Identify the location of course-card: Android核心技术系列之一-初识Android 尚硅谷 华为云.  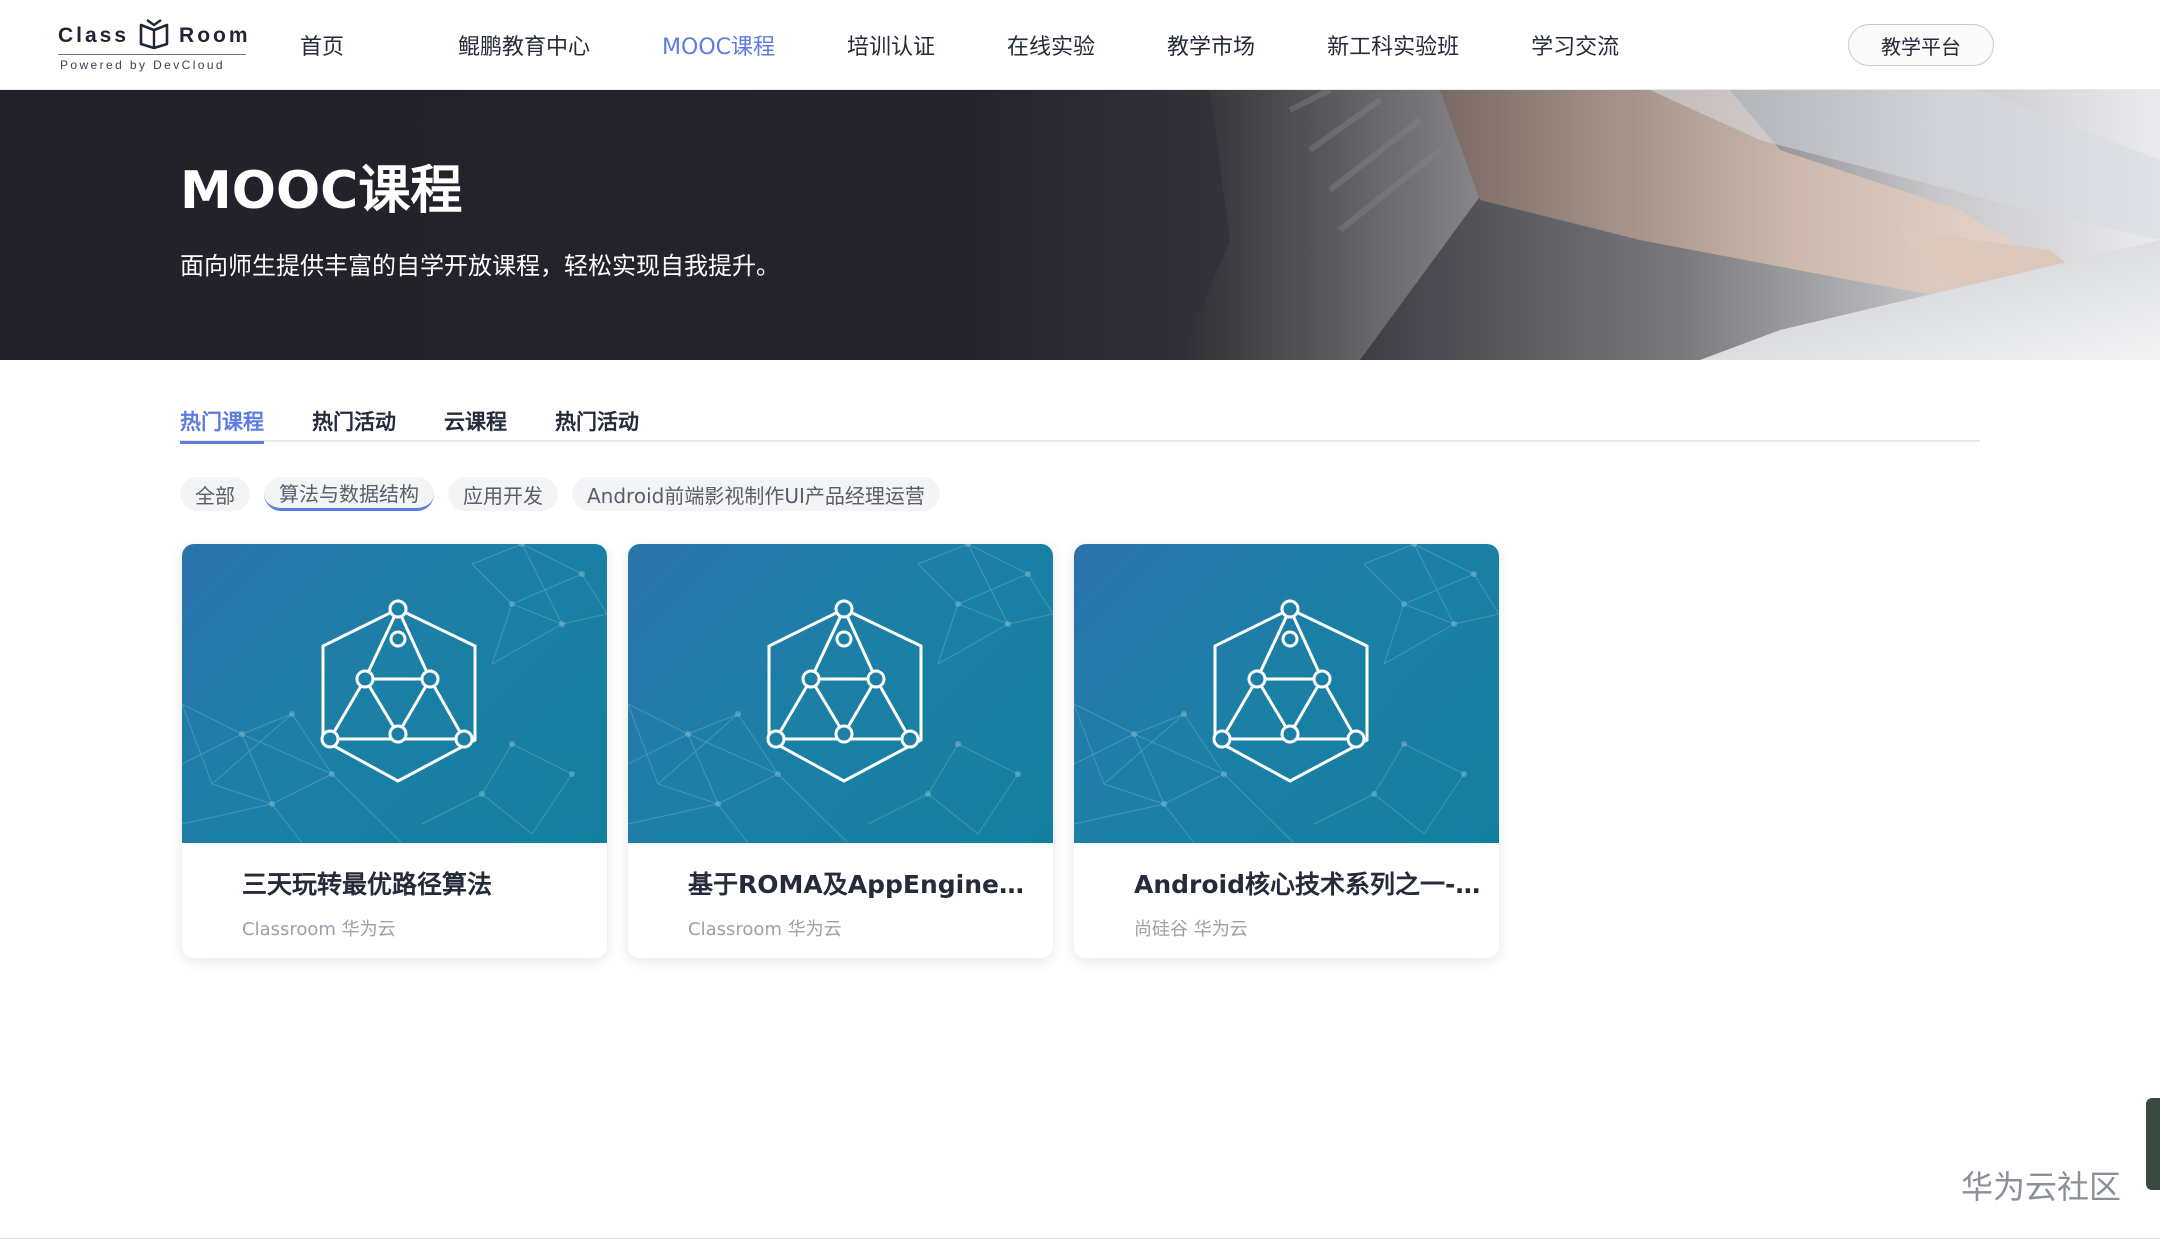
(1286, 751).